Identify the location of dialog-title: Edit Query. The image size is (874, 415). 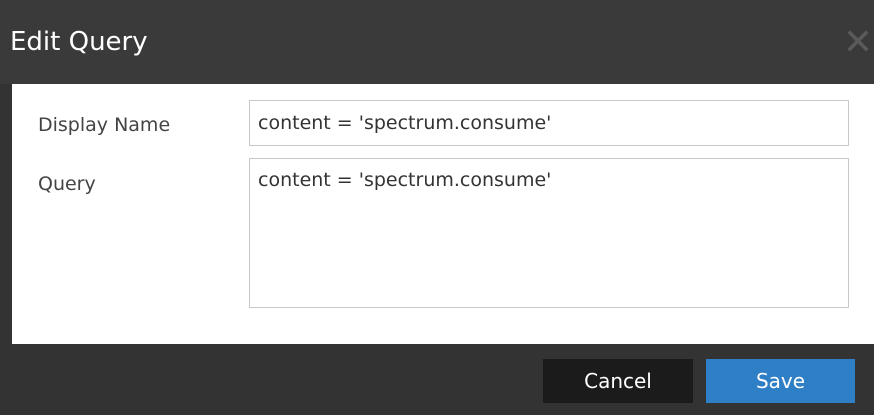
(79, 42).